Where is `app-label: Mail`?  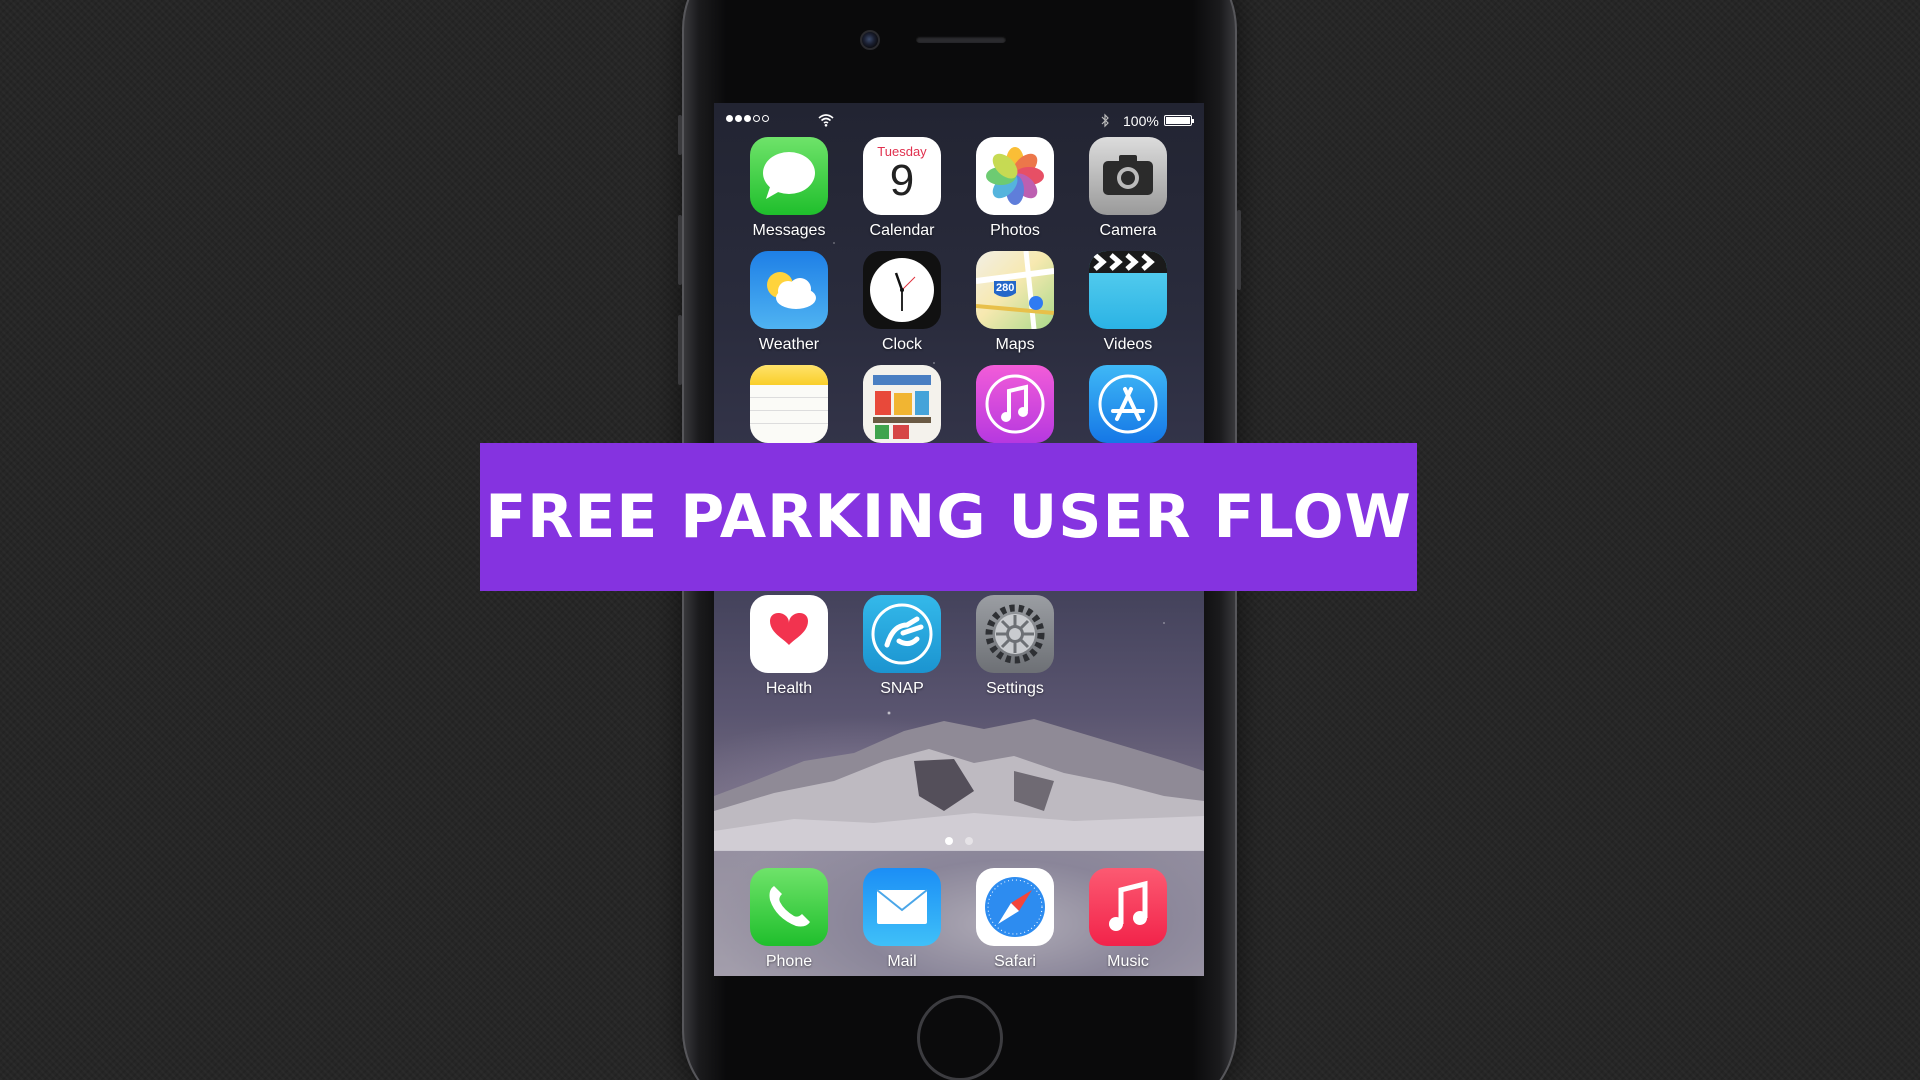
app-label: Mail is located at coordinates (902, 961).